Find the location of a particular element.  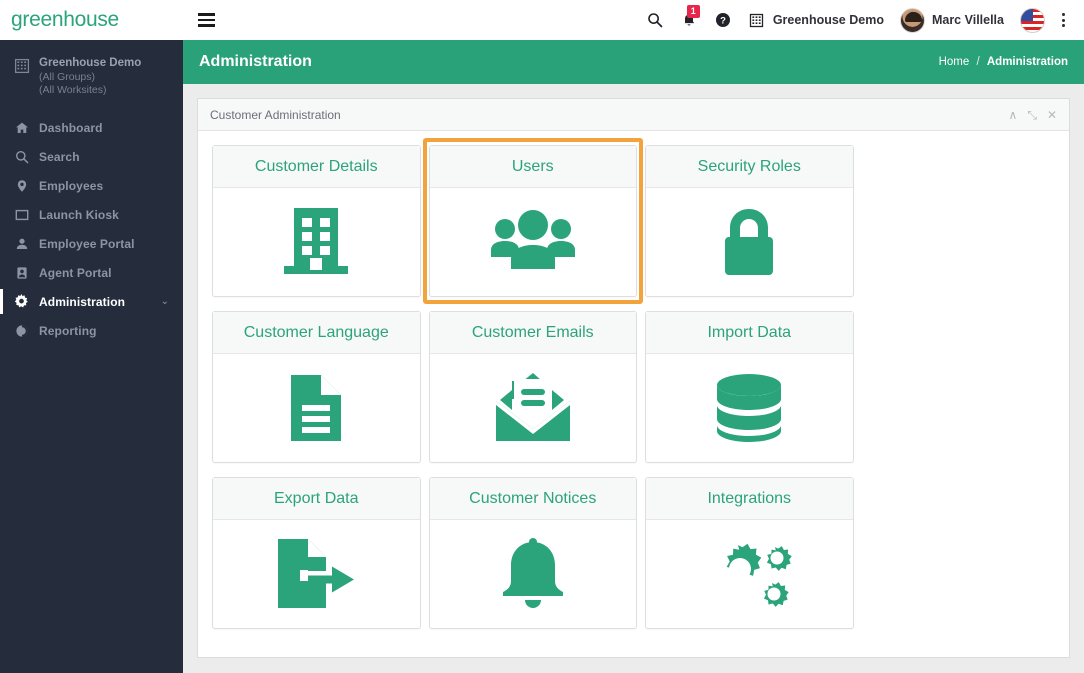

tile-integrations: Integrations is located at coordinates (749, 553).